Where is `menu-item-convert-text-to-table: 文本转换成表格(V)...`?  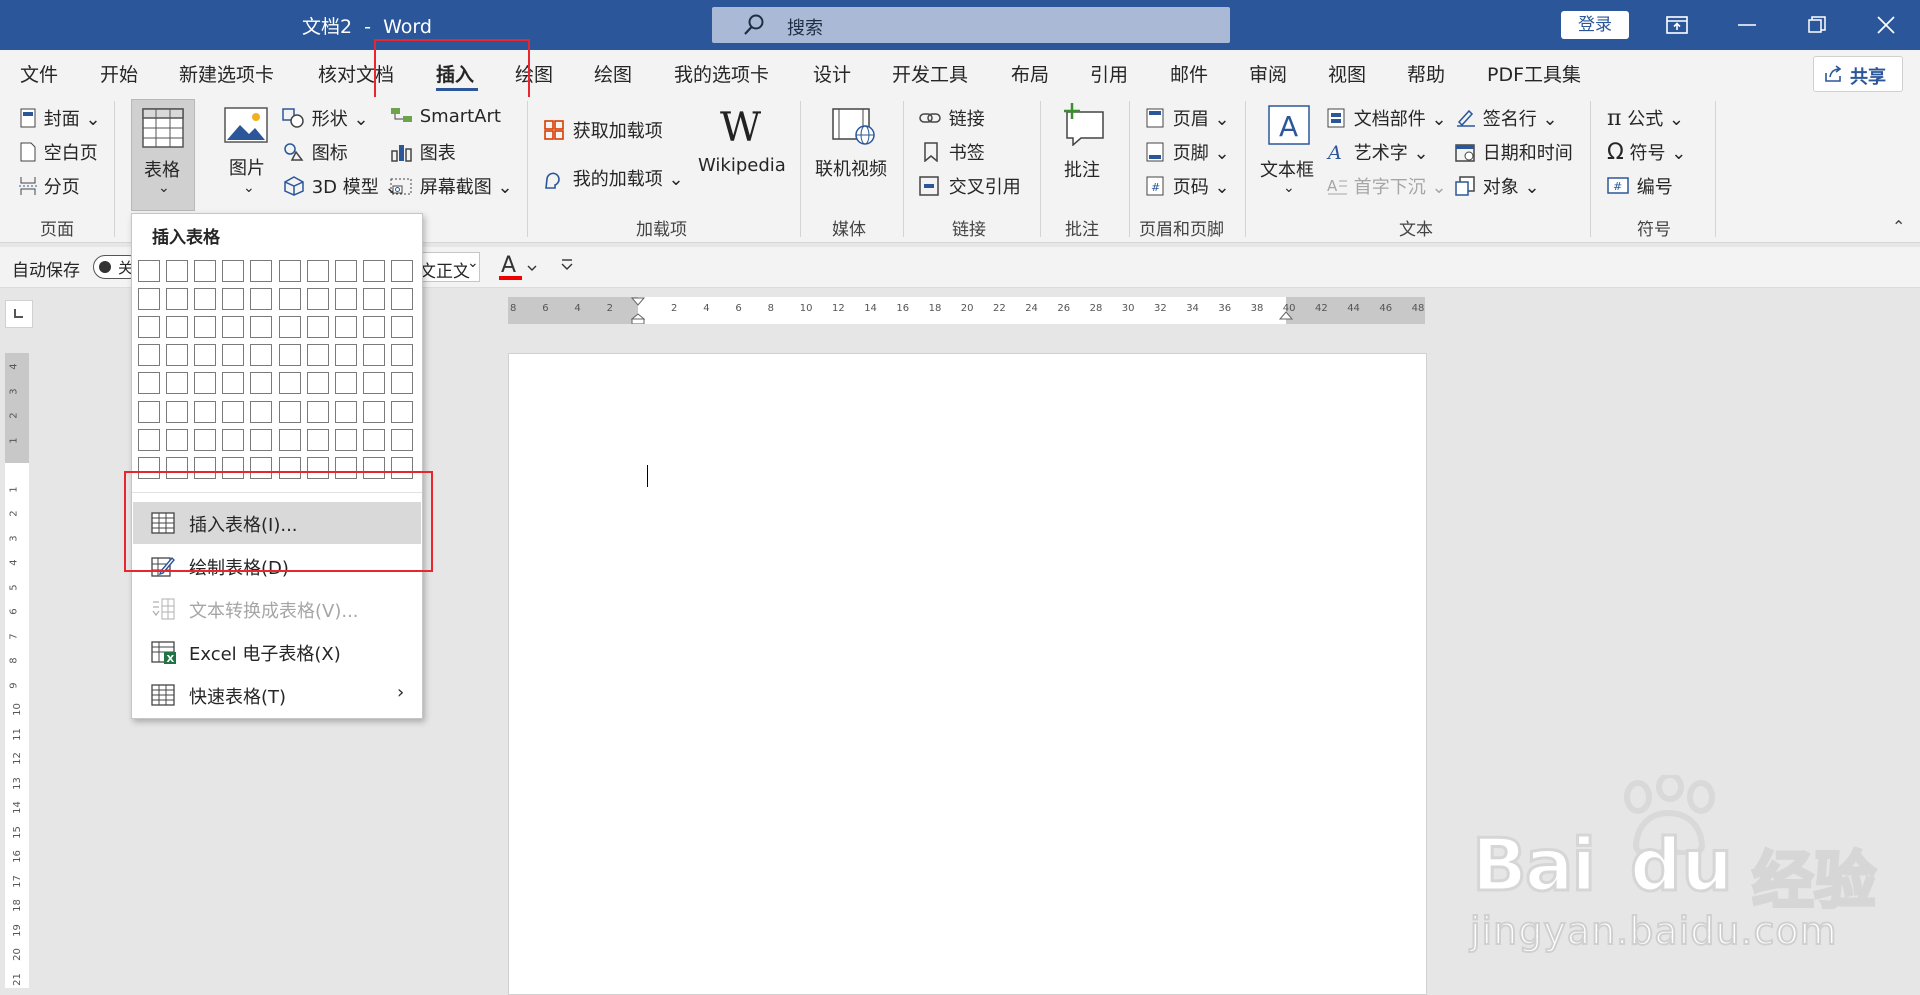
menu-item-convert-text-to-table: 文本转换成表格(V)... is located at coordinates (277, 609).